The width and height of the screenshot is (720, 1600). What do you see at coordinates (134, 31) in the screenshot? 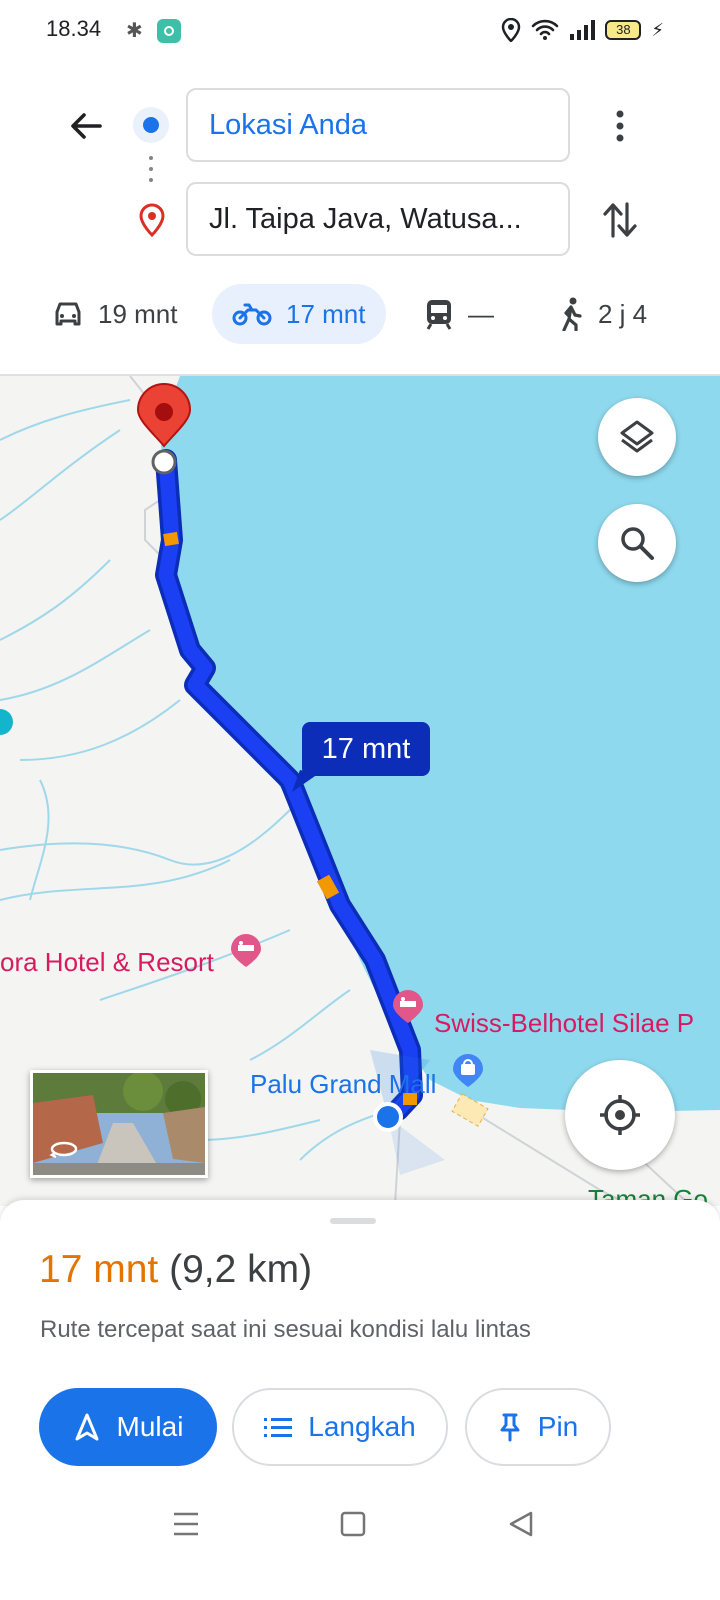
I see `bluetooth-icon: ✱` at bounding box center [134, 31].